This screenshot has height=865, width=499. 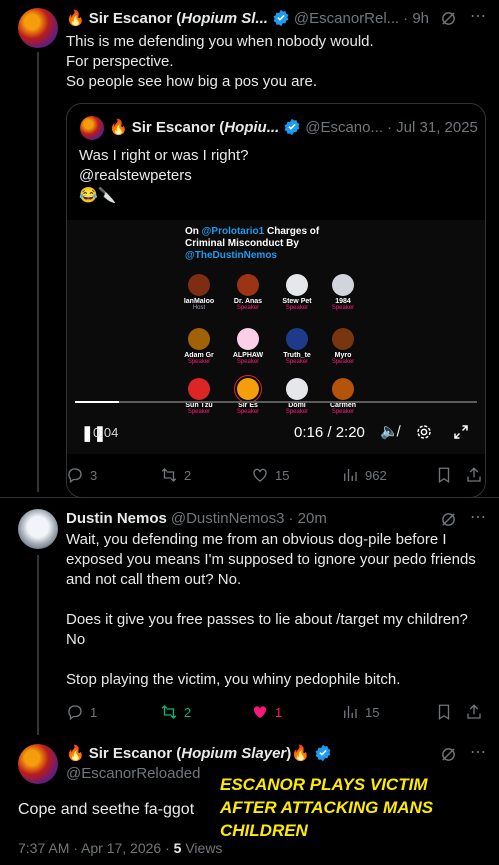 What do you see at coordinates (248, 301) in the screenshot?
I see `speaker-name: Dr. Anas` at bounding box center [248, 301].